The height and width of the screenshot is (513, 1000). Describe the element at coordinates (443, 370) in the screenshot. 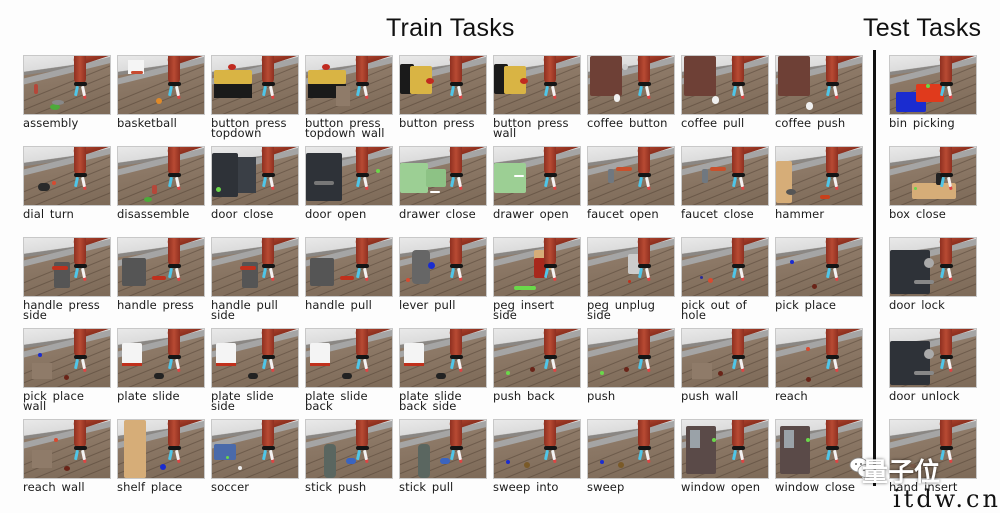

I see `train-task-tile: plate slide back side` at that location.